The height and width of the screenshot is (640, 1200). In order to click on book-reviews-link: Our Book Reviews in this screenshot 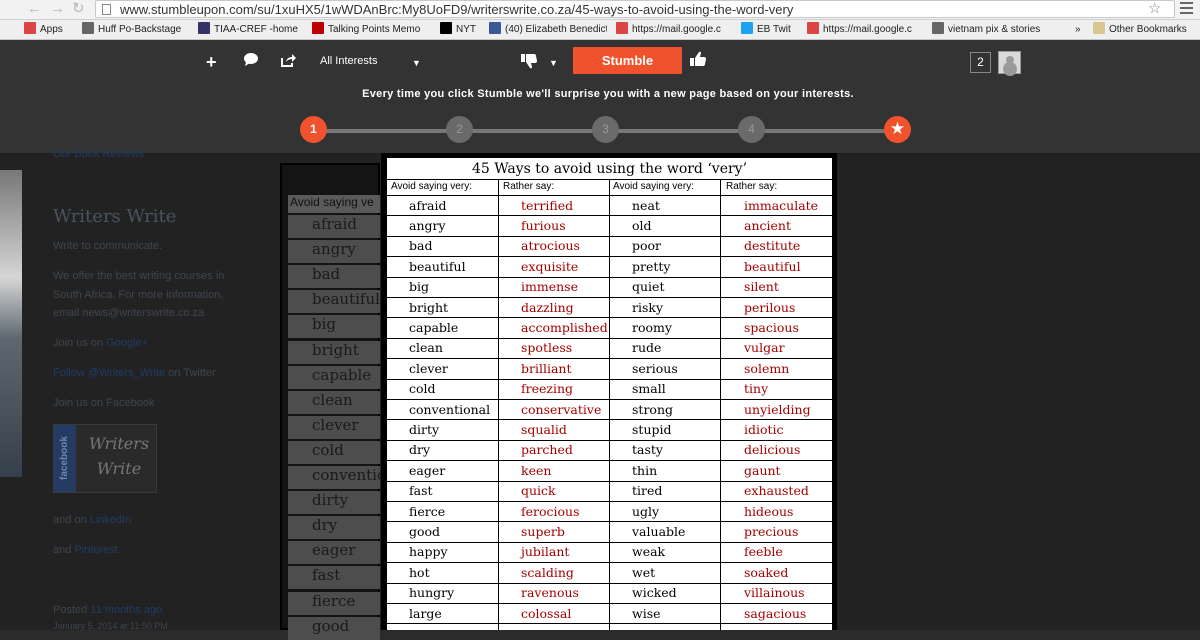, I will do `click(98, 154)`.